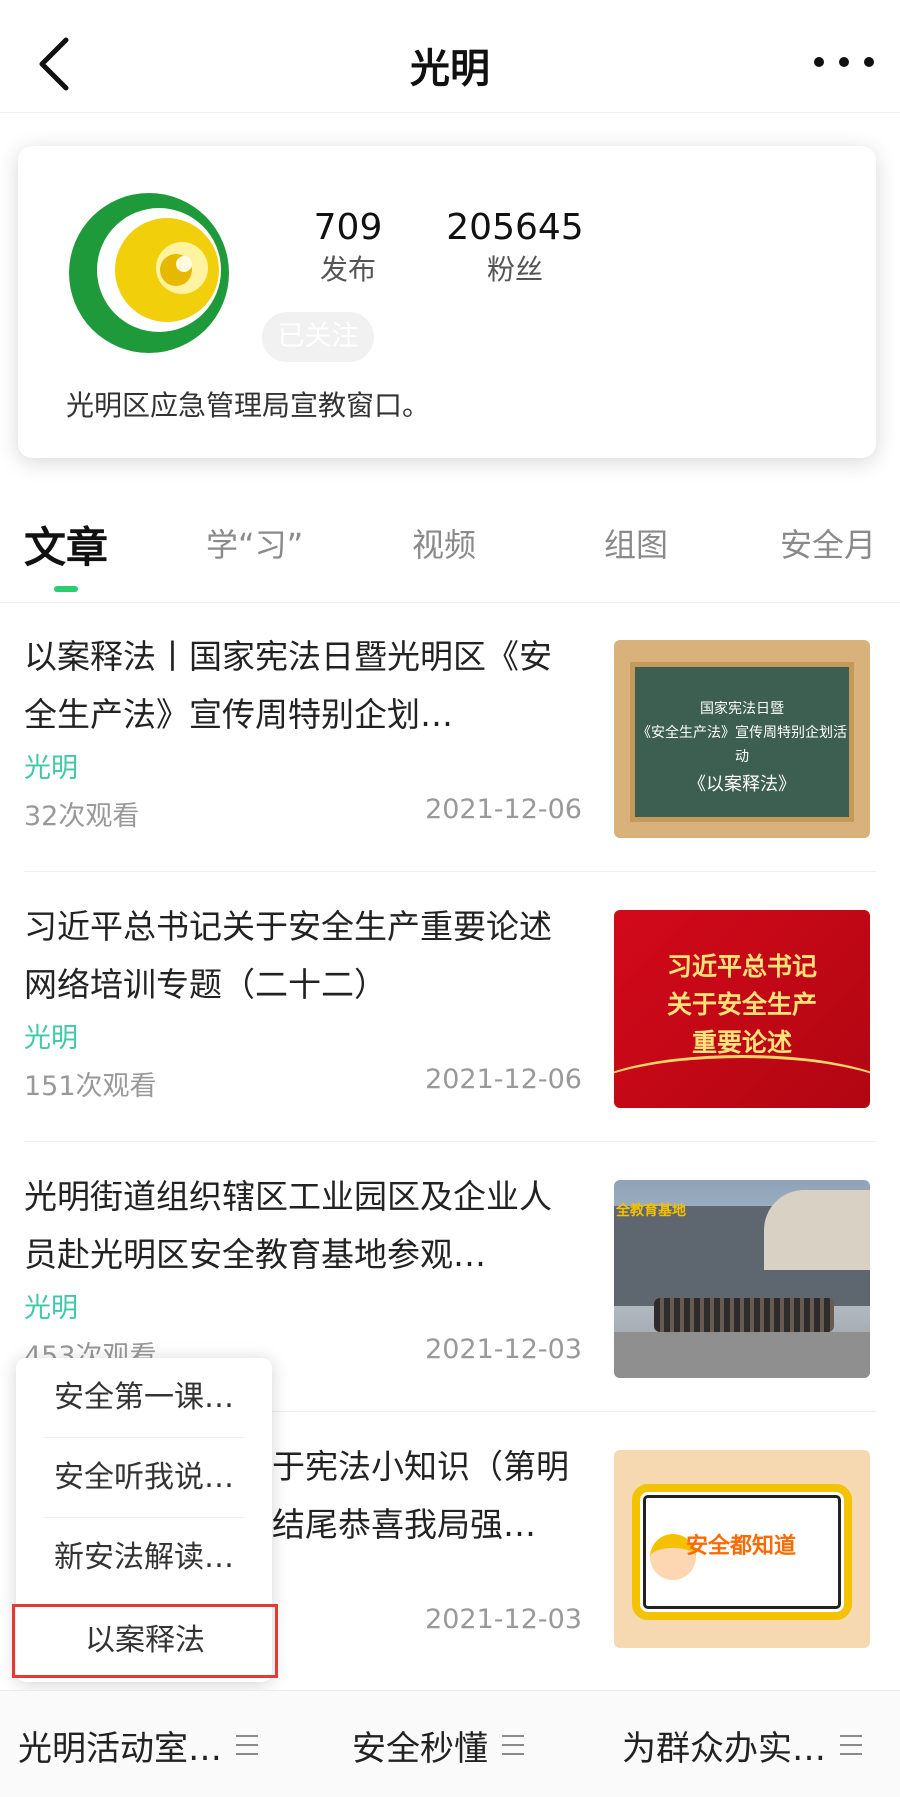  Describe the element at coordinates (254, 543) in the screenshot. I see `tab-study: 学“习”` at that location.